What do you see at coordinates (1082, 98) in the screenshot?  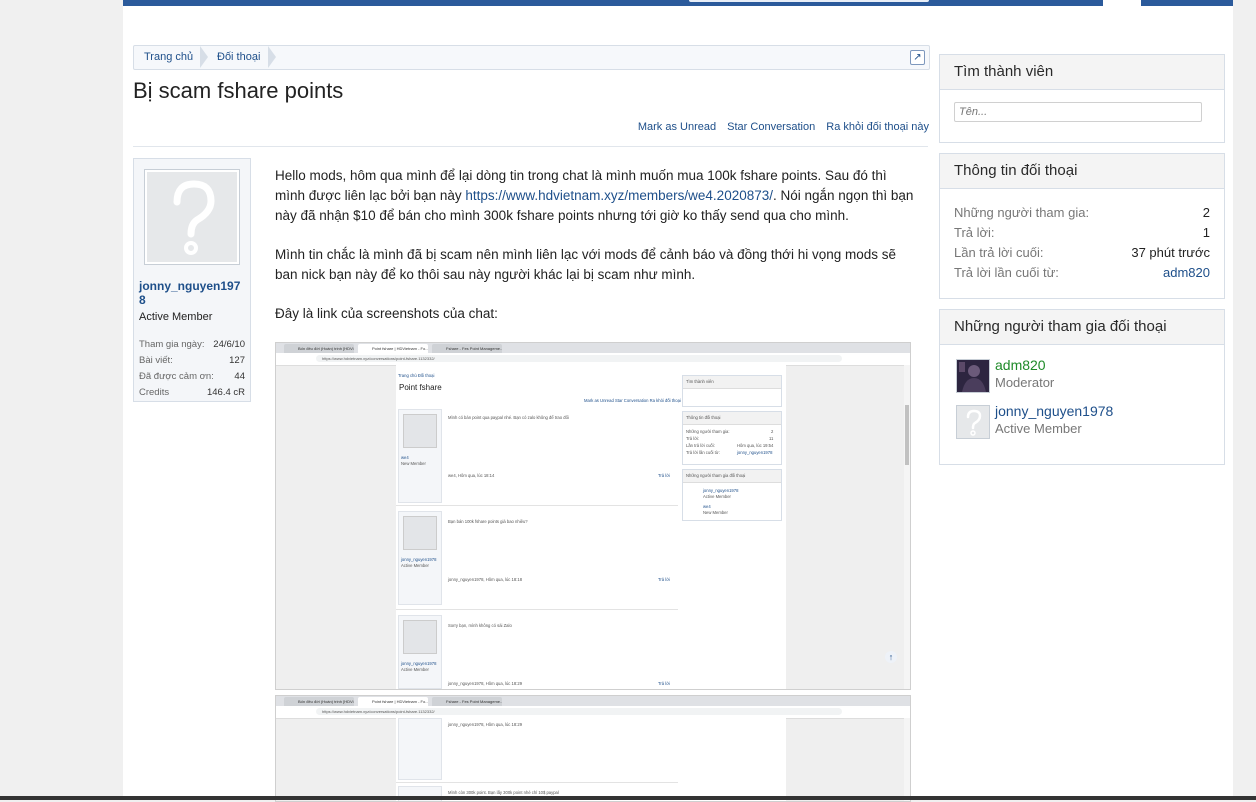 I see `find-member-box: Tìm thành viên` at bounding box center [1082, 98].